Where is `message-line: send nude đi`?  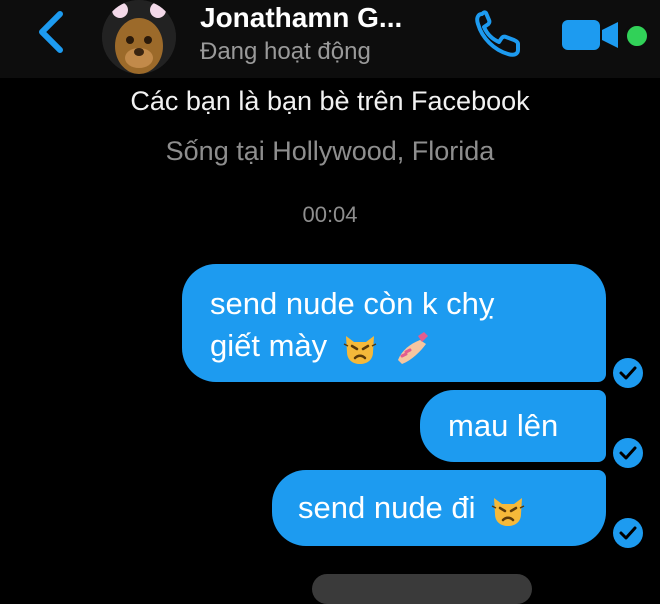
message-line: send nude đi is located at coordinates (412, 508).